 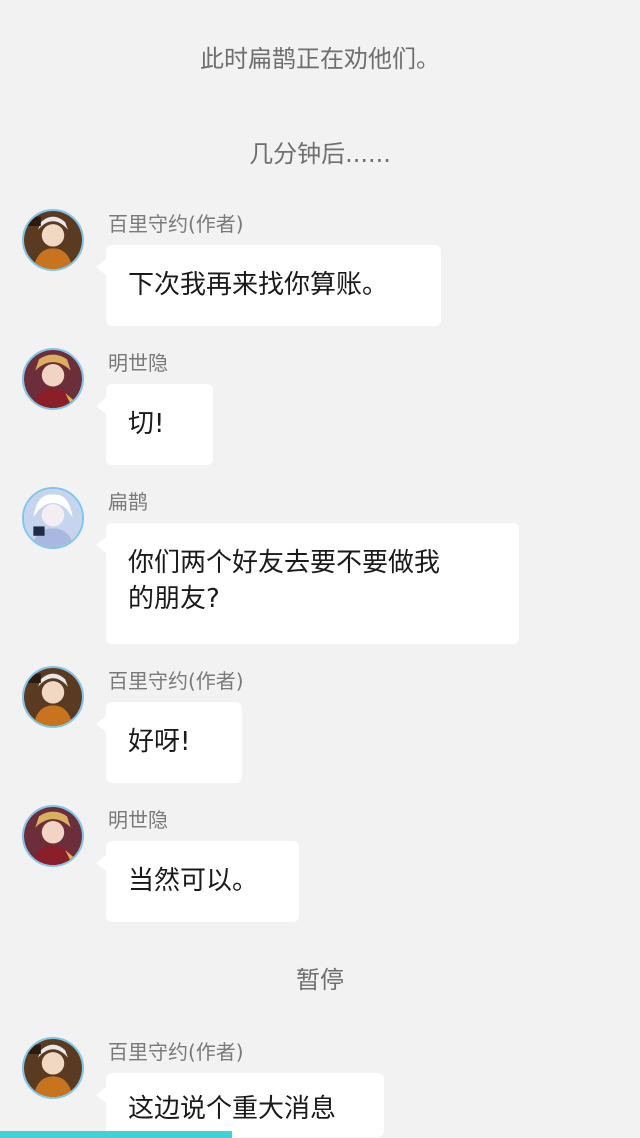 I want to click on message-bubble: 下次我再来找你算账。, so click(x=268, y=285).